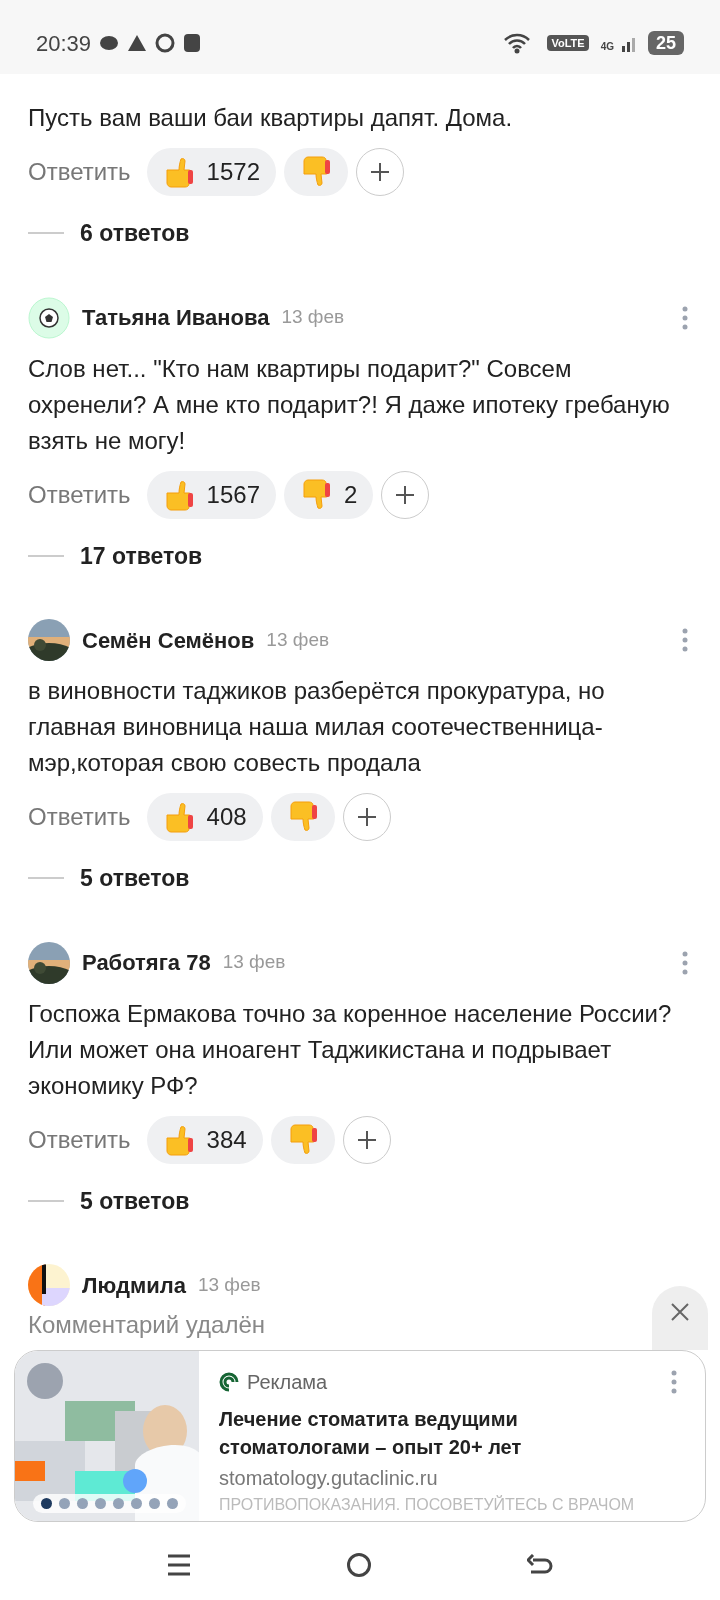  Describe the element at coordinates (607, 47) in the screenshot. I see `network-type: 4G` at that location.